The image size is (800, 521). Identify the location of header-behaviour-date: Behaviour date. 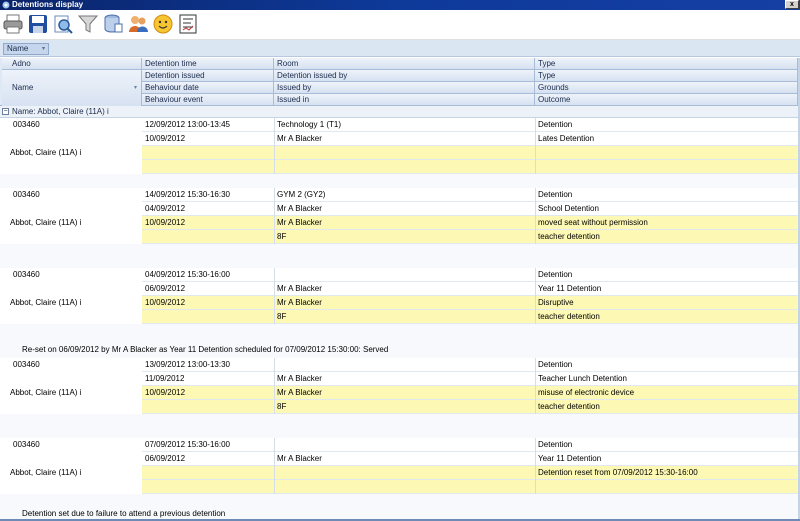
(208, 88).